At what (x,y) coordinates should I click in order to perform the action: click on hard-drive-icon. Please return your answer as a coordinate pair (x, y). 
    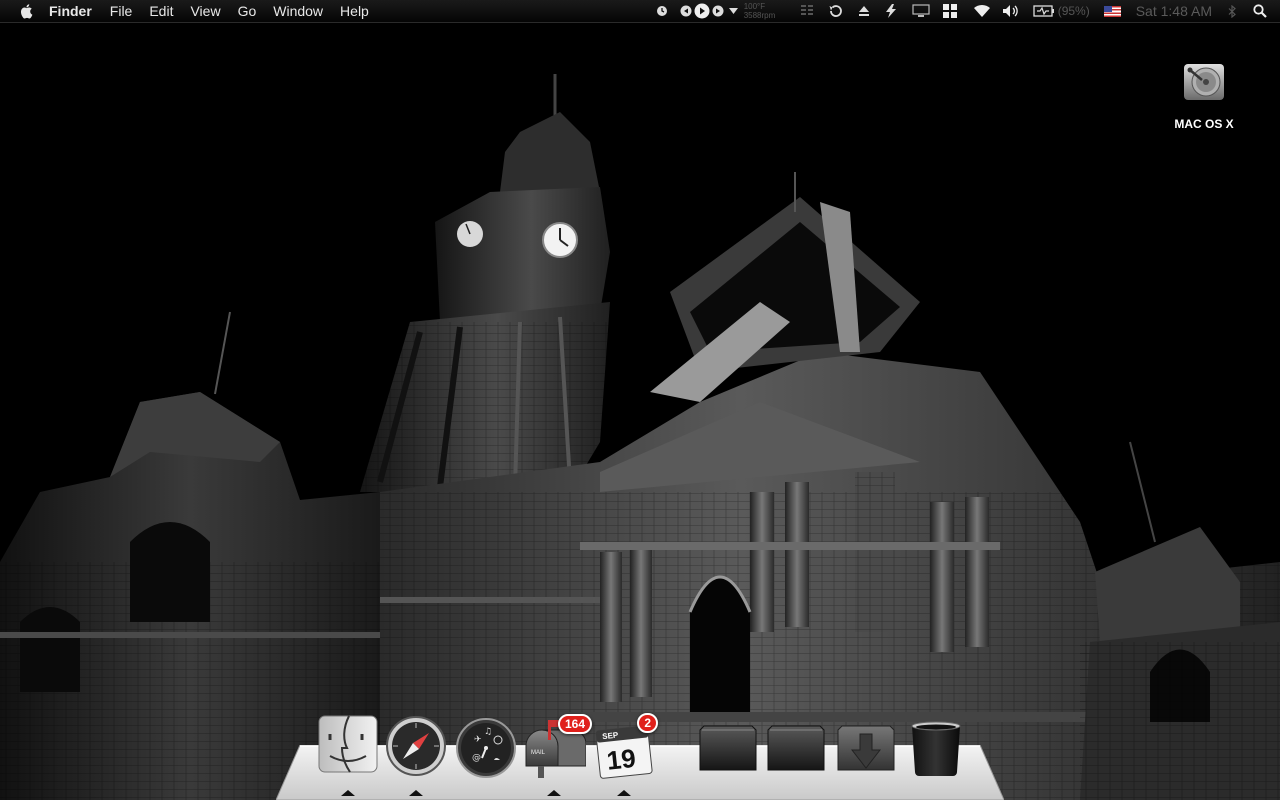
    Looking at the image, I should click on (1204, 82).